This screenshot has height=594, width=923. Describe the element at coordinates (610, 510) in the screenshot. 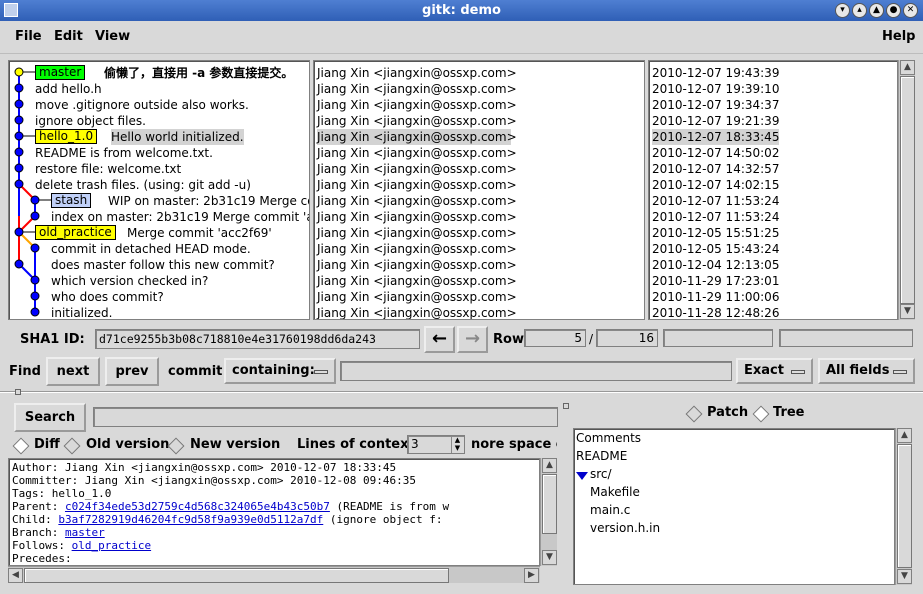

I see `file-item-main-c: main.c` at that location.